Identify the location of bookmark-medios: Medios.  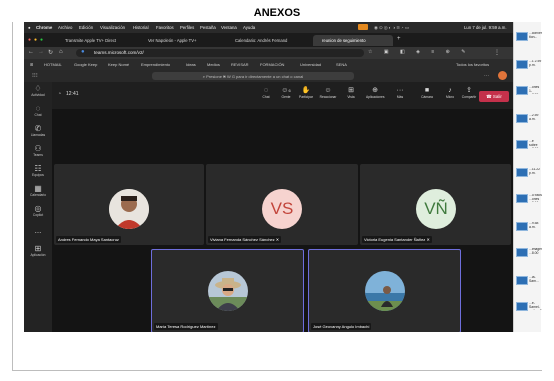
(213, 64).